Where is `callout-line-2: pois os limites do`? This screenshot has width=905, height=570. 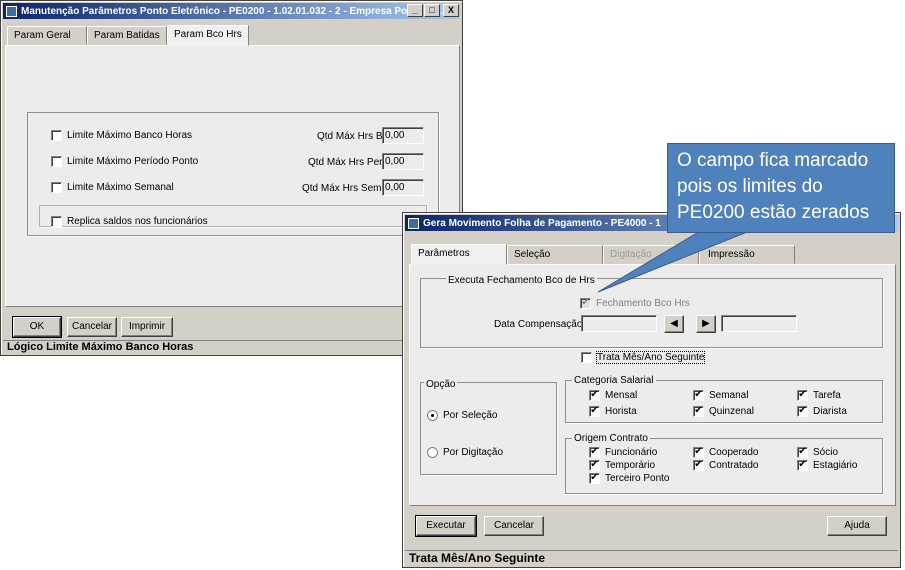
callout-line-2: pois os limites do is located at coordinates (750, 186).